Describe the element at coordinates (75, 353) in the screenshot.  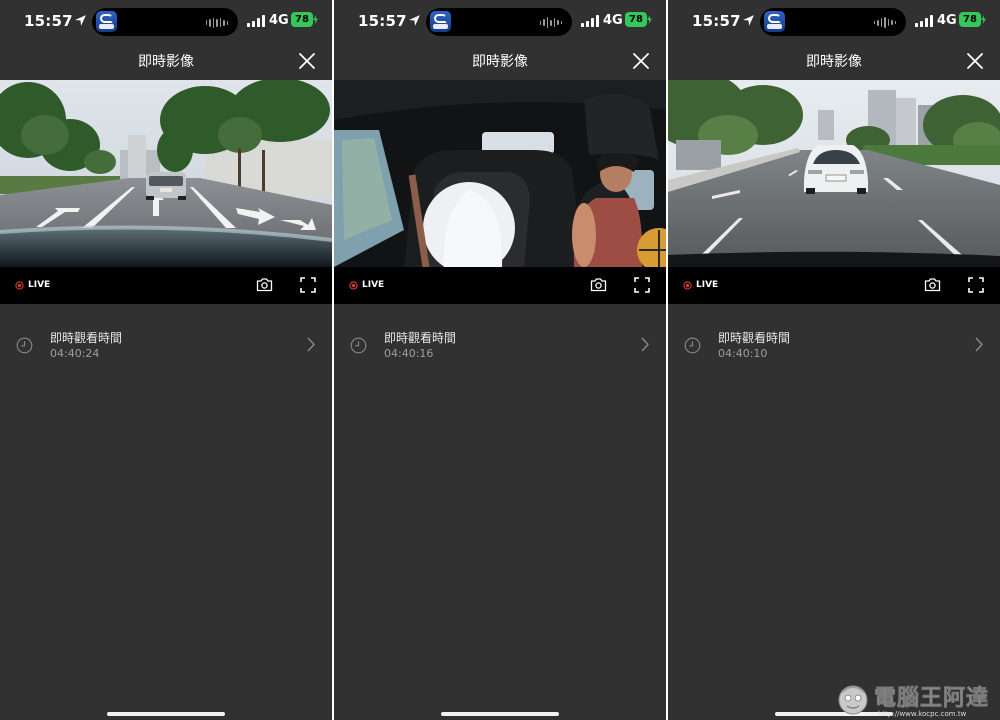
I see `watch-time-value: 04:40:24` at that location.